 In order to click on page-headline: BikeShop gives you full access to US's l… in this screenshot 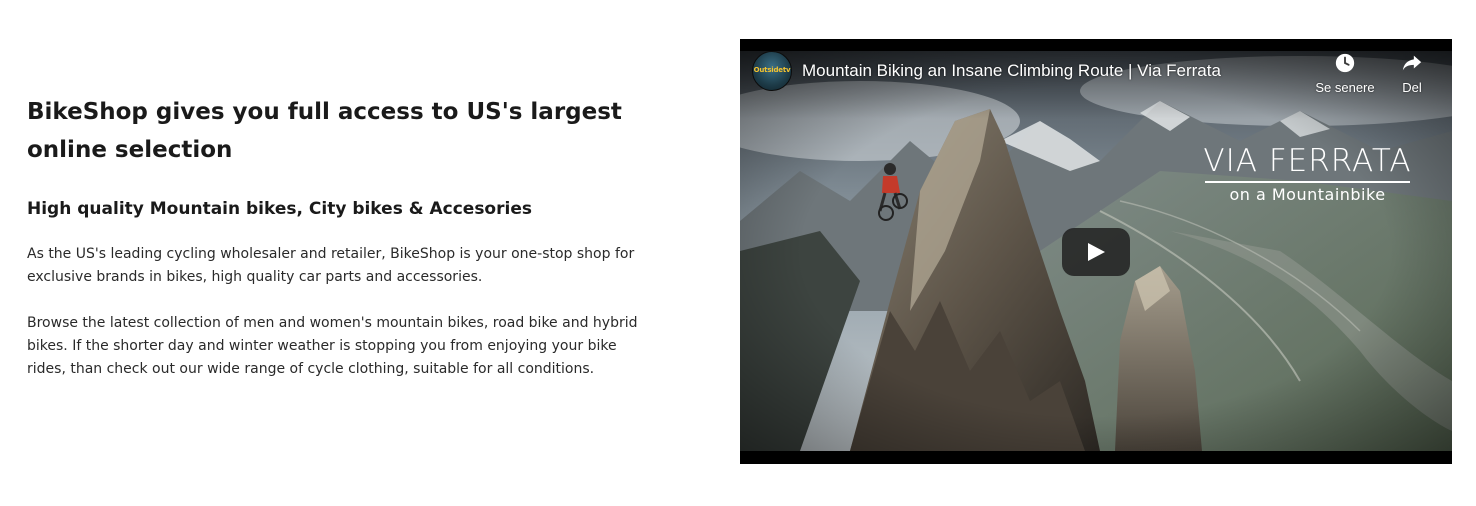, I will do `click(324, 131)`.